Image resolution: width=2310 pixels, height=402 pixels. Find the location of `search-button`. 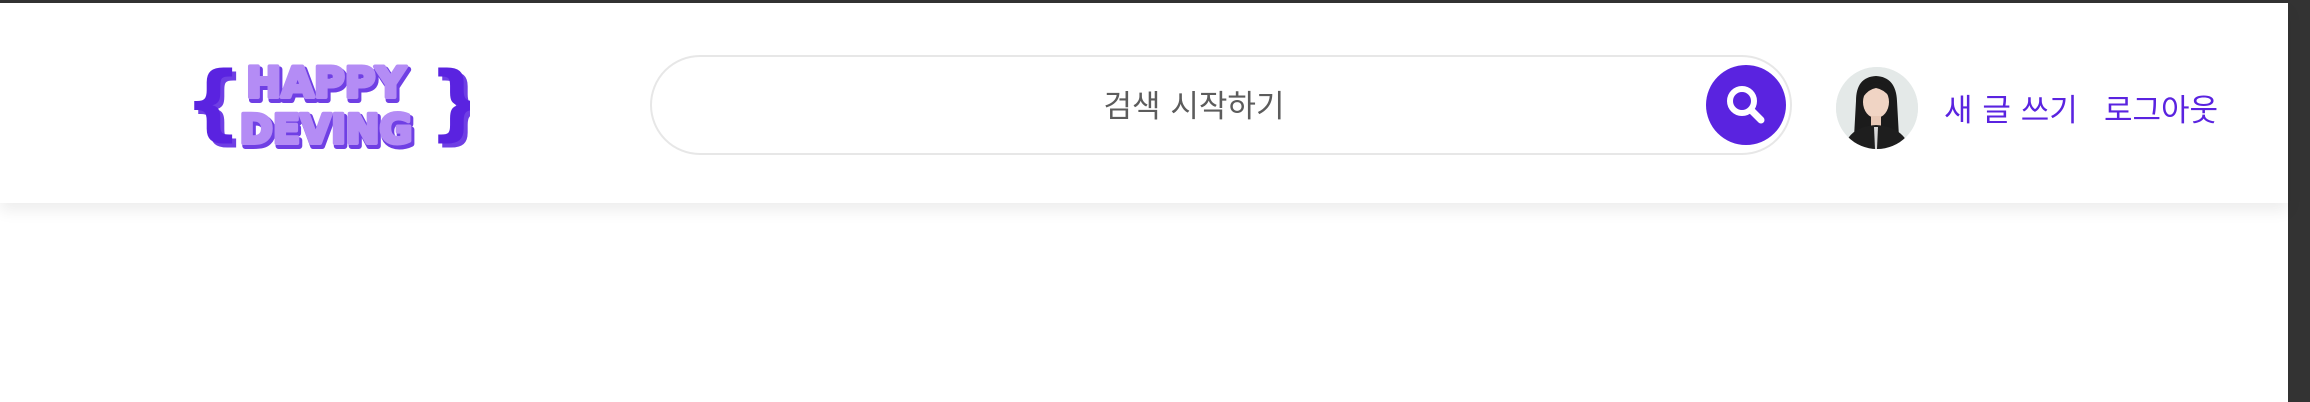

search-button is located at coordinates (1746, 105).